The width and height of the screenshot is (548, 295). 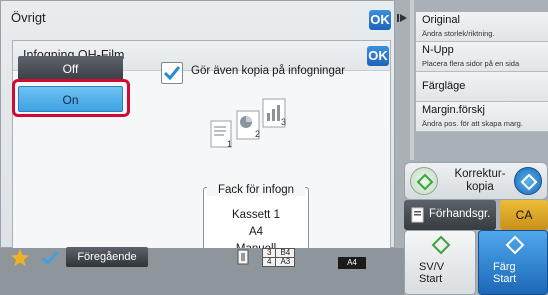 I want to click on document-preview-icon, so click(x=417, y=215).